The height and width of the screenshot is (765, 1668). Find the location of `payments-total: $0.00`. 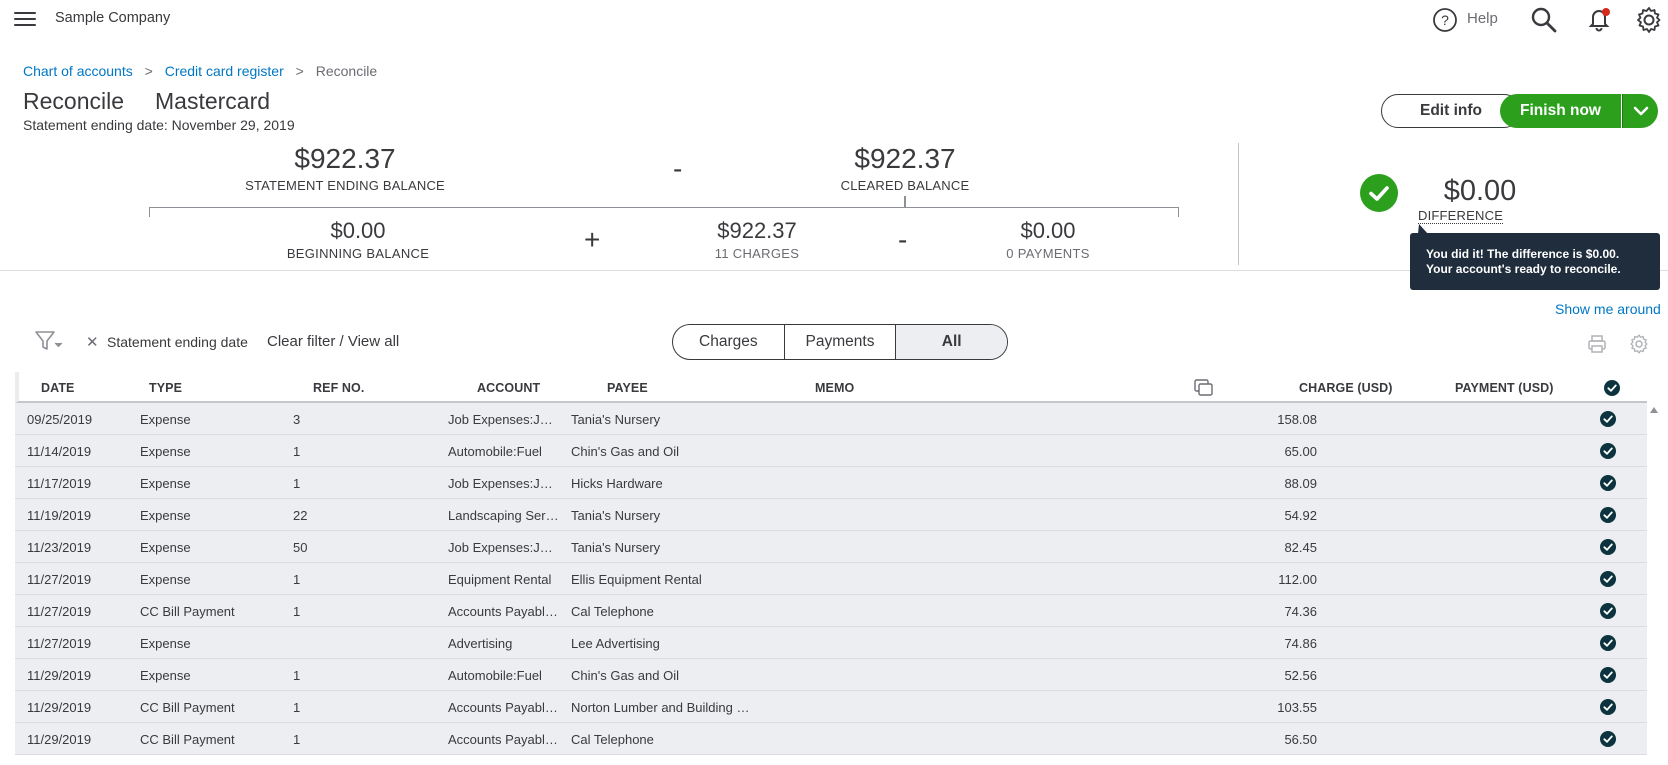

payments-total: $0.00 is located at coordinates (1048, 230).